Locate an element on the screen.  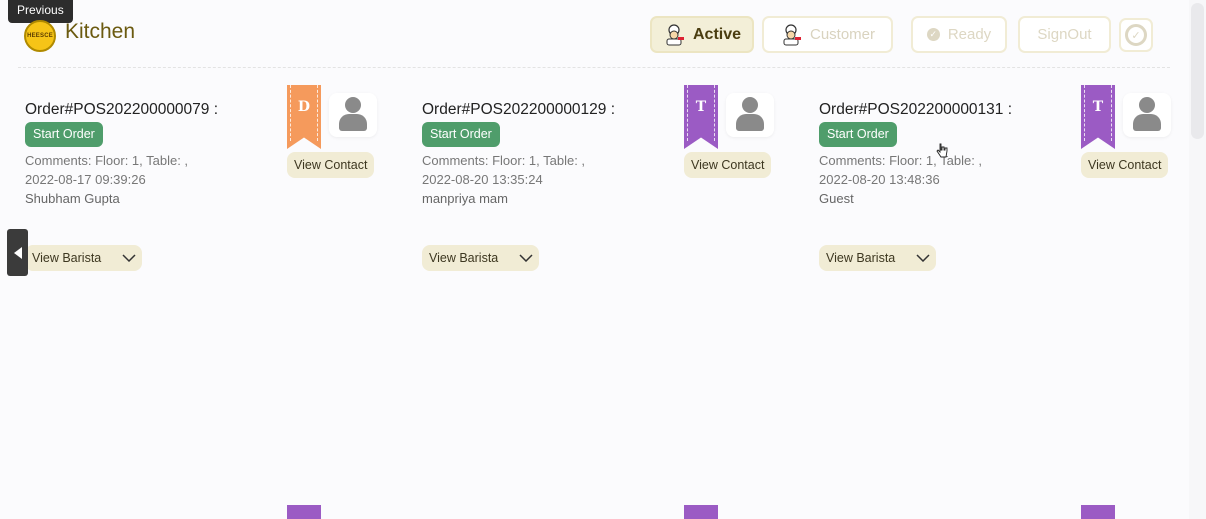
order-datetime: 2022-08-17 09:39:26 is located at coordinates (85, 179).